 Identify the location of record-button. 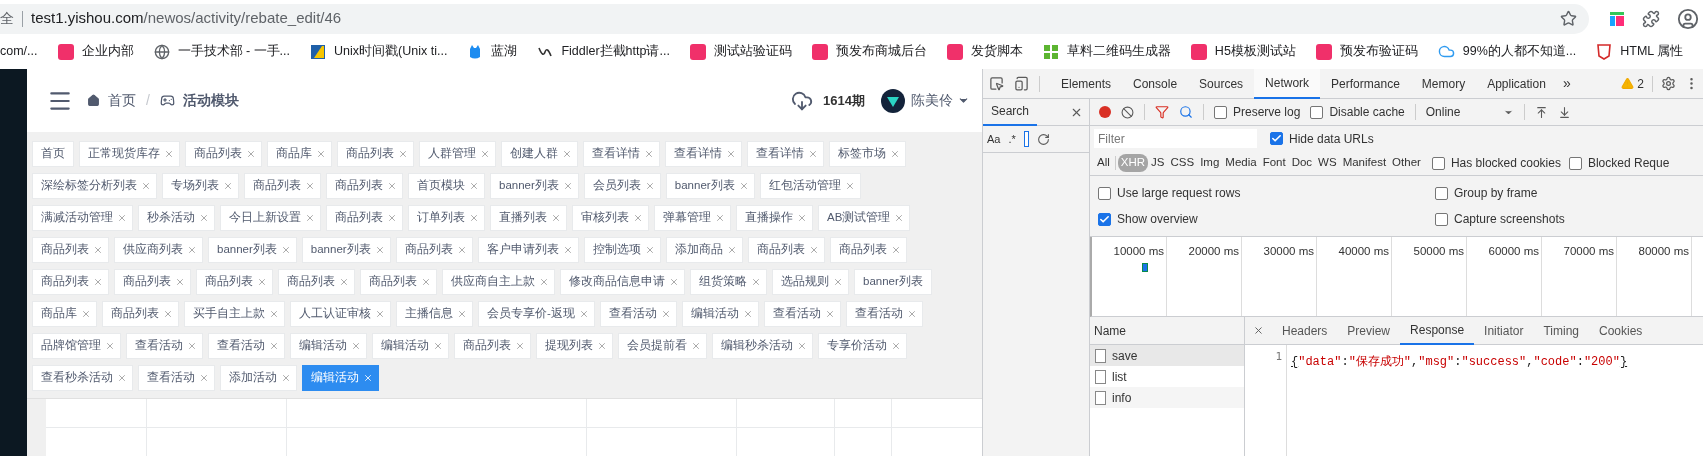
(1105, 112).